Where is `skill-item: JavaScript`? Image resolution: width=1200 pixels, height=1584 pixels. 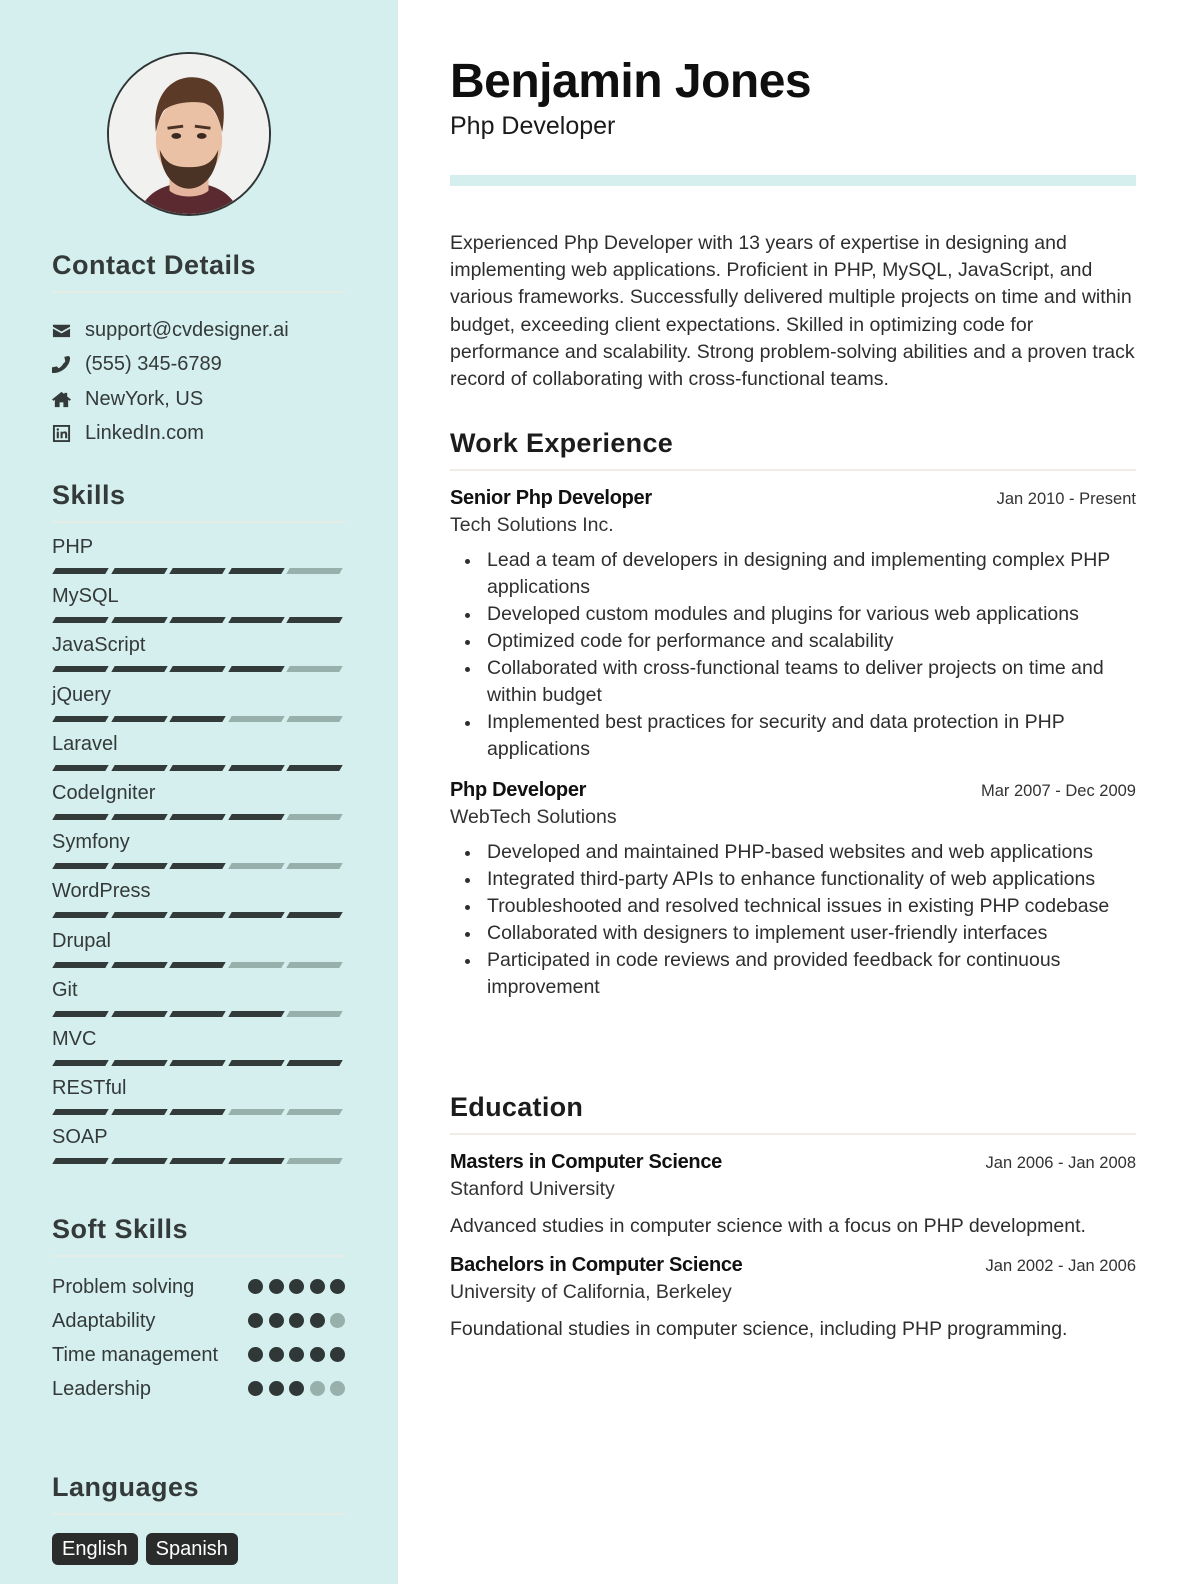
skill-item: JavaScript is located at coordinates (198, 655).